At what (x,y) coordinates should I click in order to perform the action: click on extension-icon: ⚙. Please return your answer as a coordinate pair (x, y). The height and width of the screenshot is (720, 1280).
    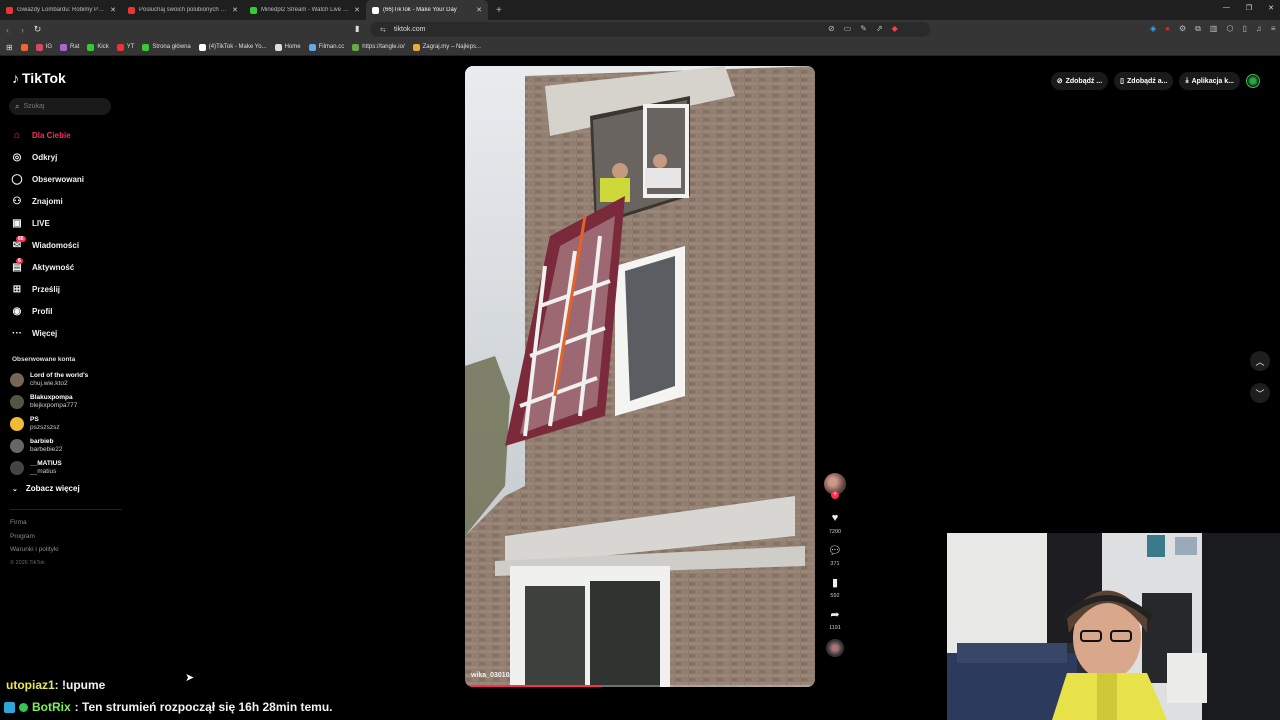
    Looking at the image, I should click on (1182, 29).